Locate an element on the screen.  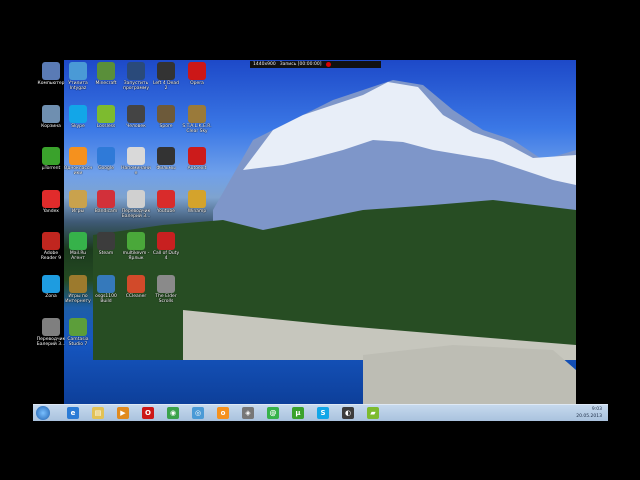
desktop-icon: Корзина is located at coordinates (51, 117).